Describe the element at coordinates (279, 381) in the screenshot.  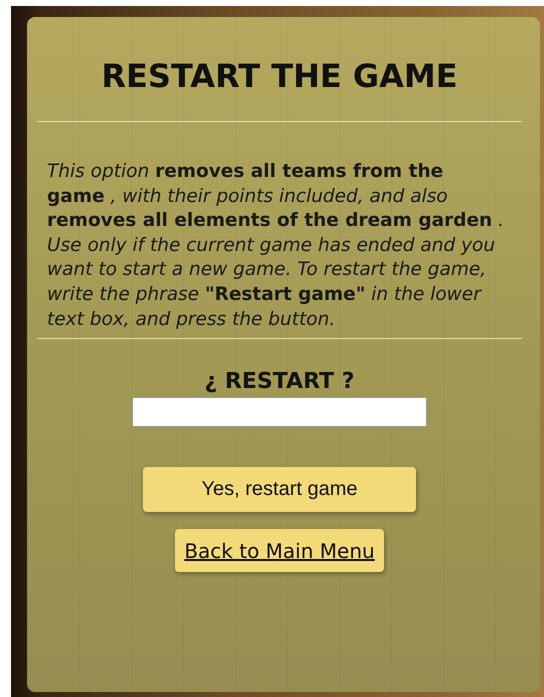
I see `confirm-label: ¿ RESTART ?` at that location.